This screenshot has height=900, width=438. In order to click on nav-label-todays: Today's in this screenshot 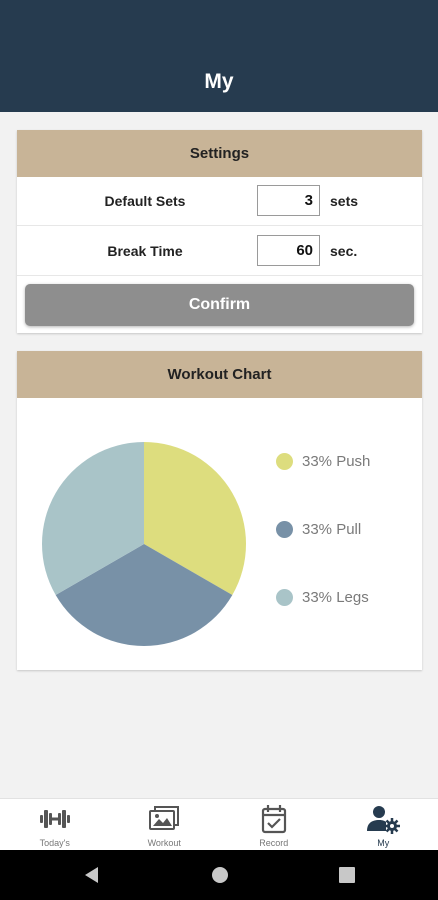, I will do `click(54, 843)`.